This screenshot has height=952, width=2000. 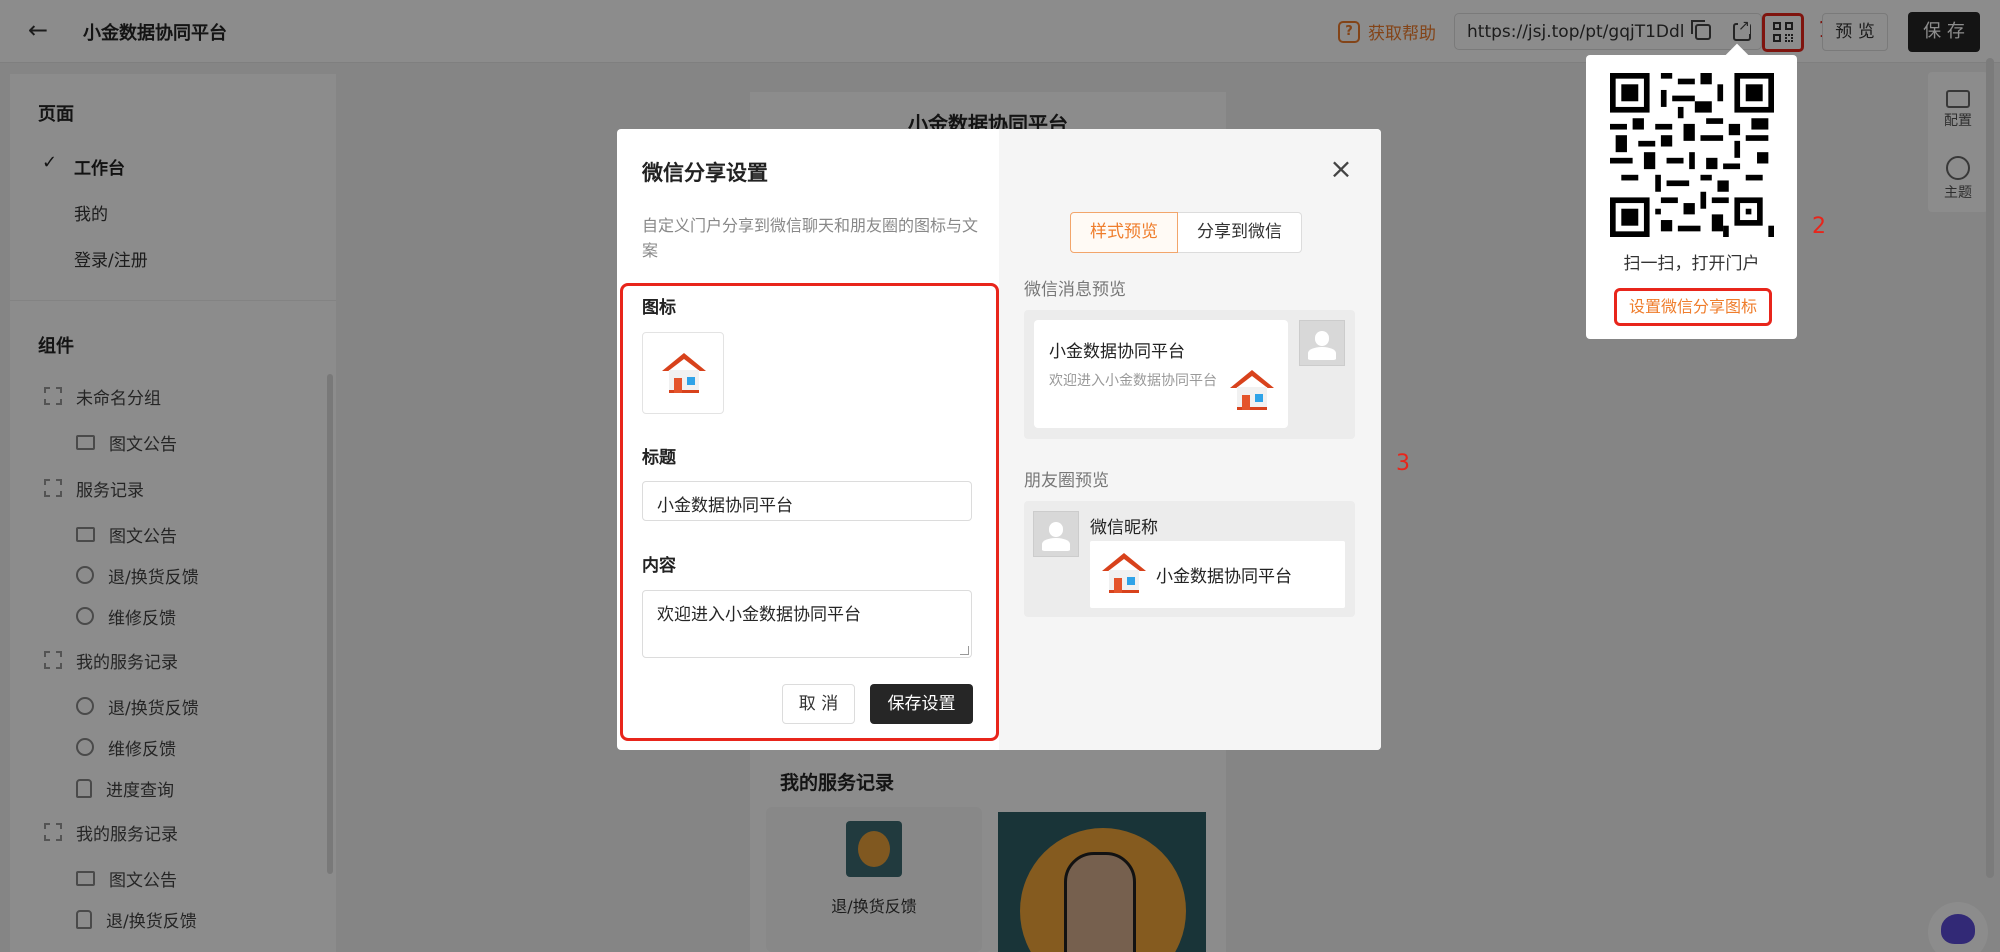 I want to click on annotation-2: 2, so click(x=1819, y=226).